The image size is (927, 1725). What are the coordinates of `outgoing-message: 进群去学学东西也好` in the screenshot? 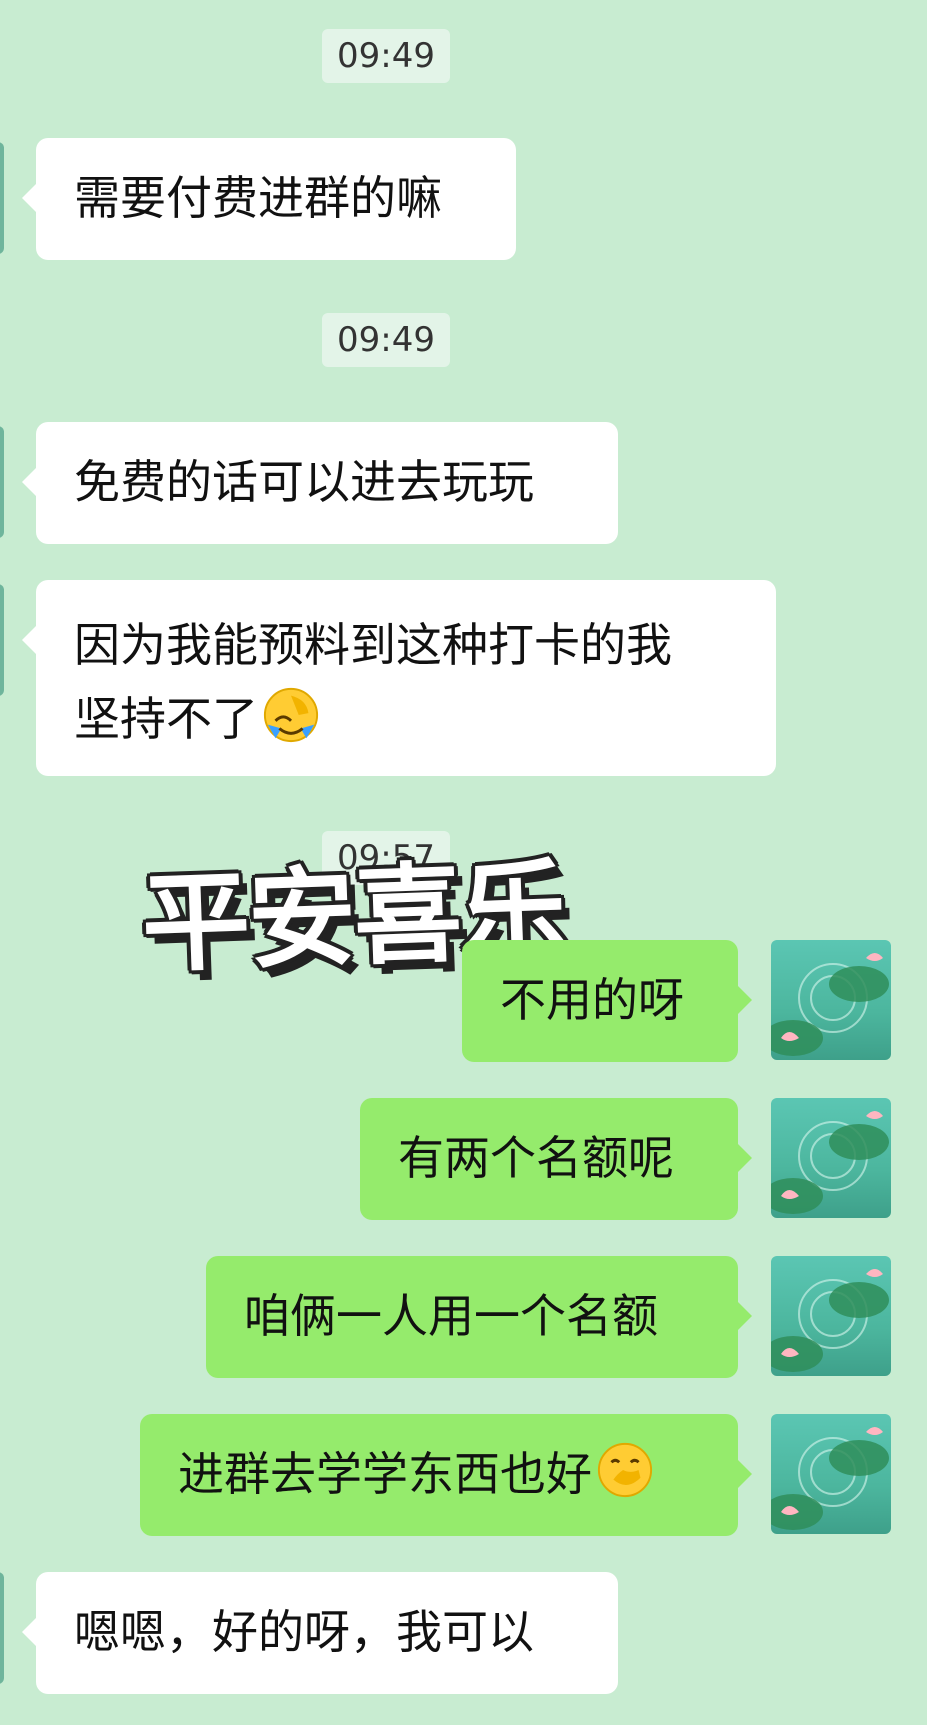 It's located at (446, 1475).